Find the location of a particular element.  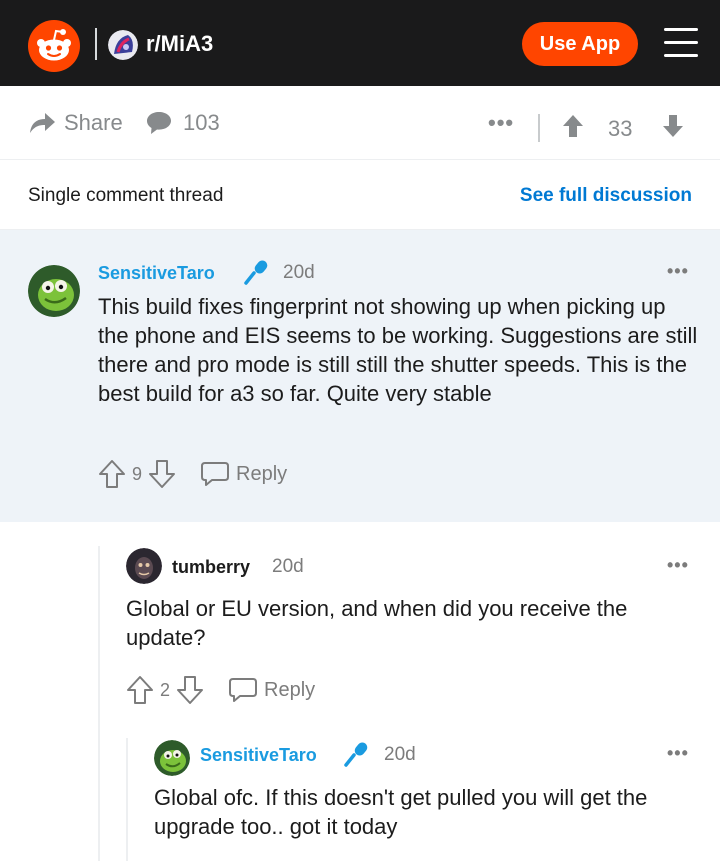

share-label: Share is located at coordinates (93, 122).